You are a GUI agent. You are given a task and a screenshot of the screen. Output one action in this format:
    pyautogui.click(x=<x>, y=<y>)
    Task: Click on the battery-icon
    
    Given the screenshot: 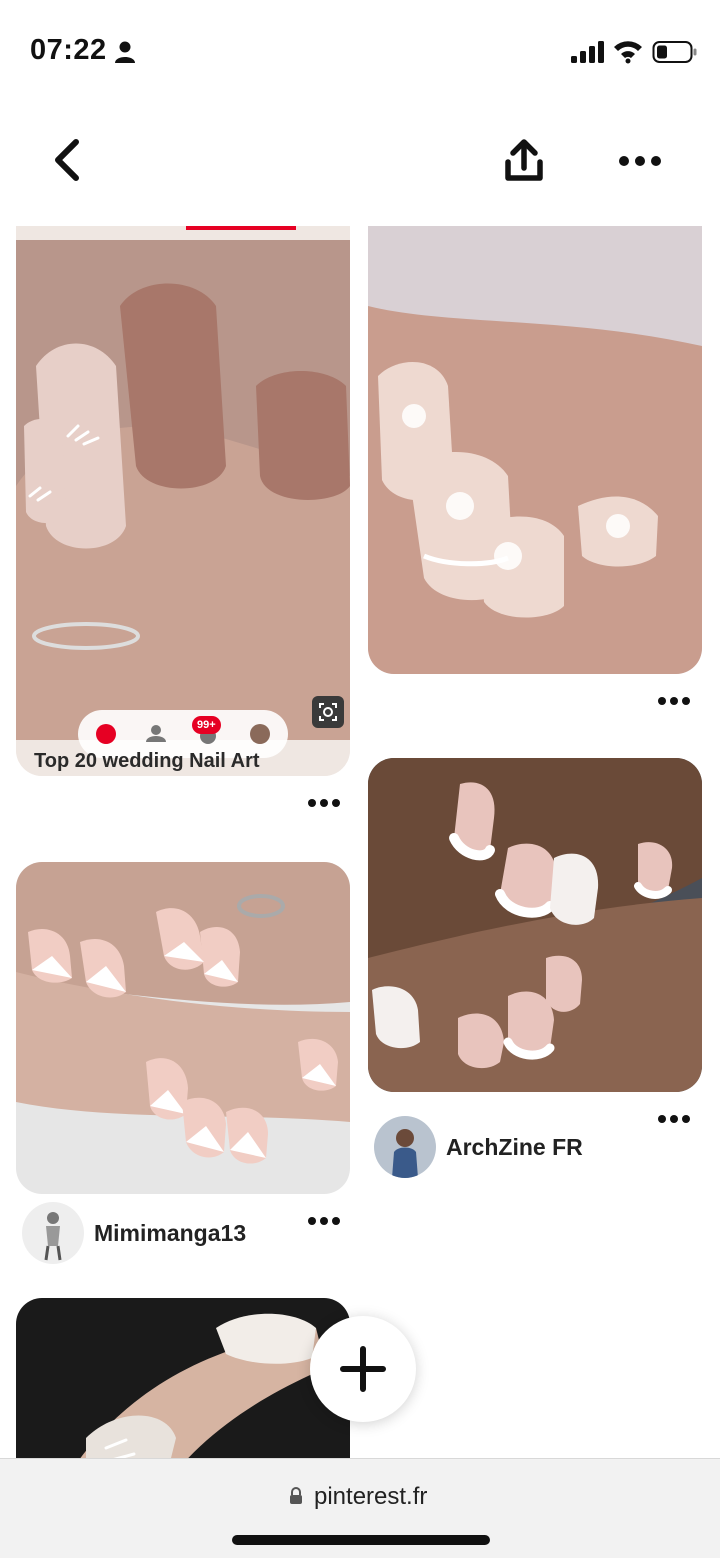 What is the action you would take?
    pyautogui.click(x=674, y=52)
    